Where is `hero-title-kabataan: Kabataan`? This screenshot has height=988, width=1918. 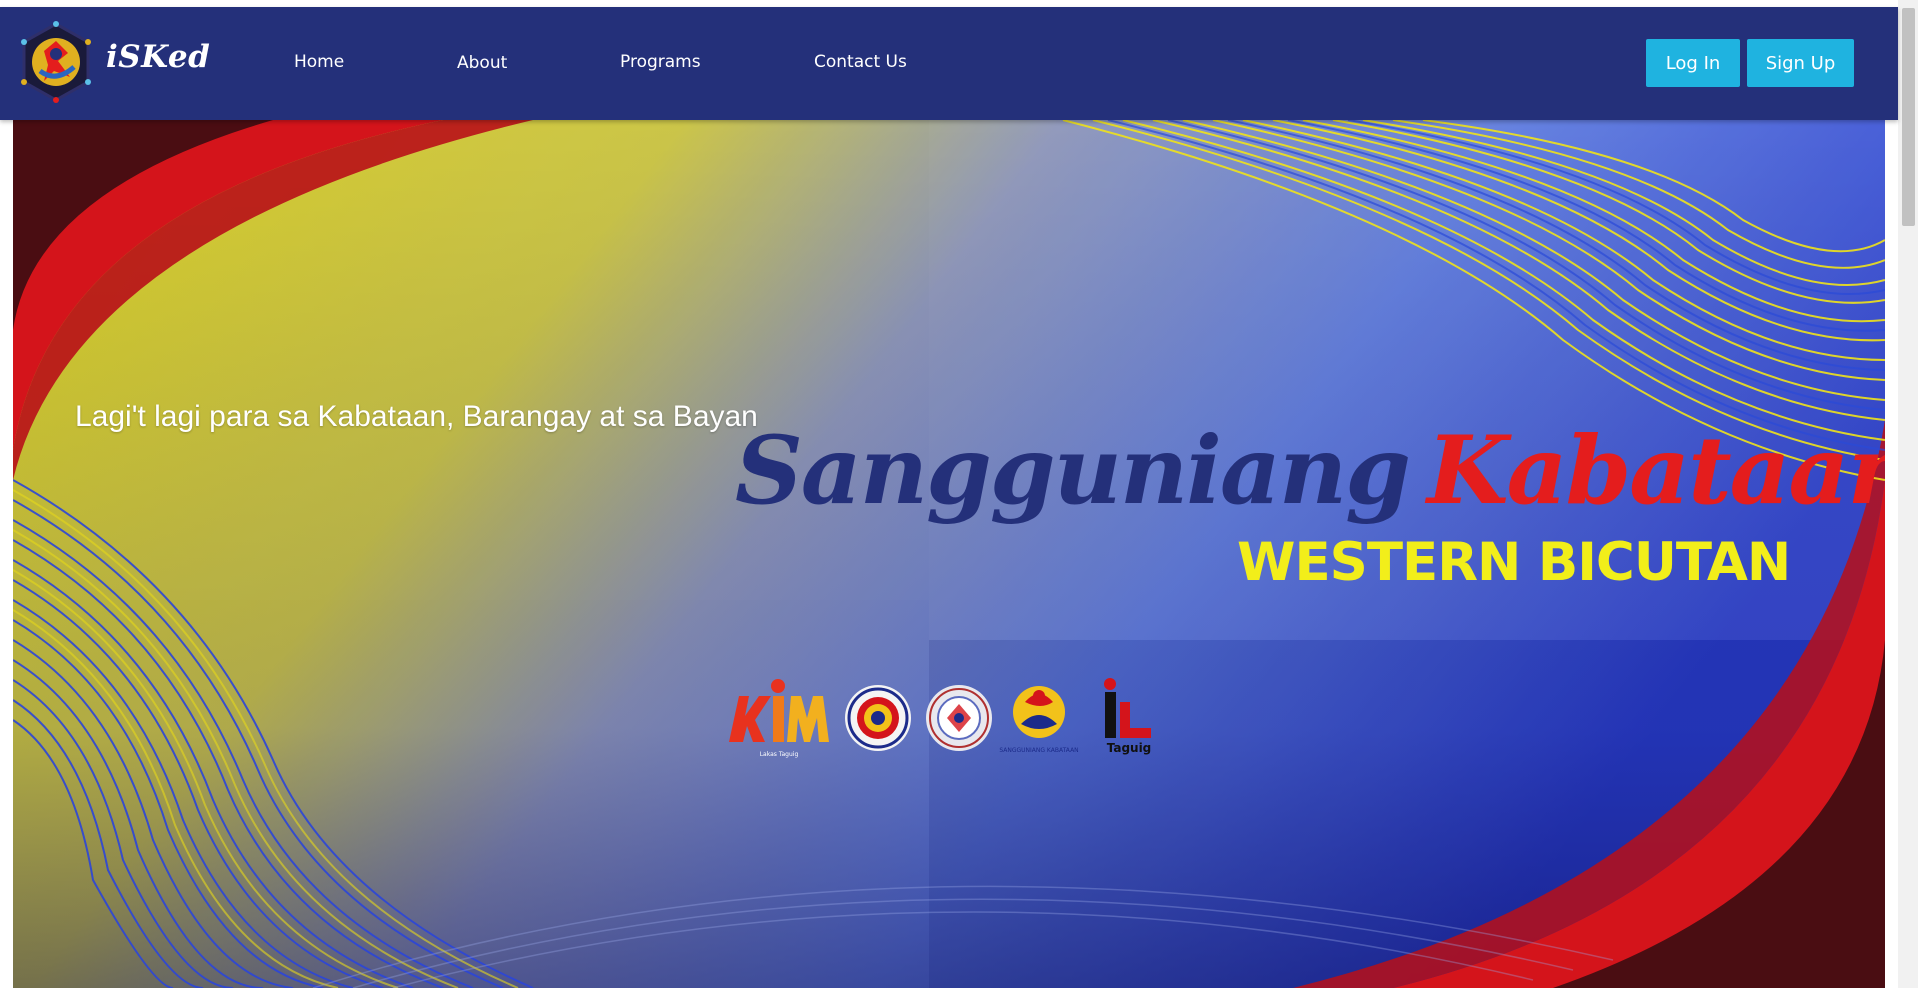
hero-title-kabataan: Kabataan is located at coordinates (1655, 471).